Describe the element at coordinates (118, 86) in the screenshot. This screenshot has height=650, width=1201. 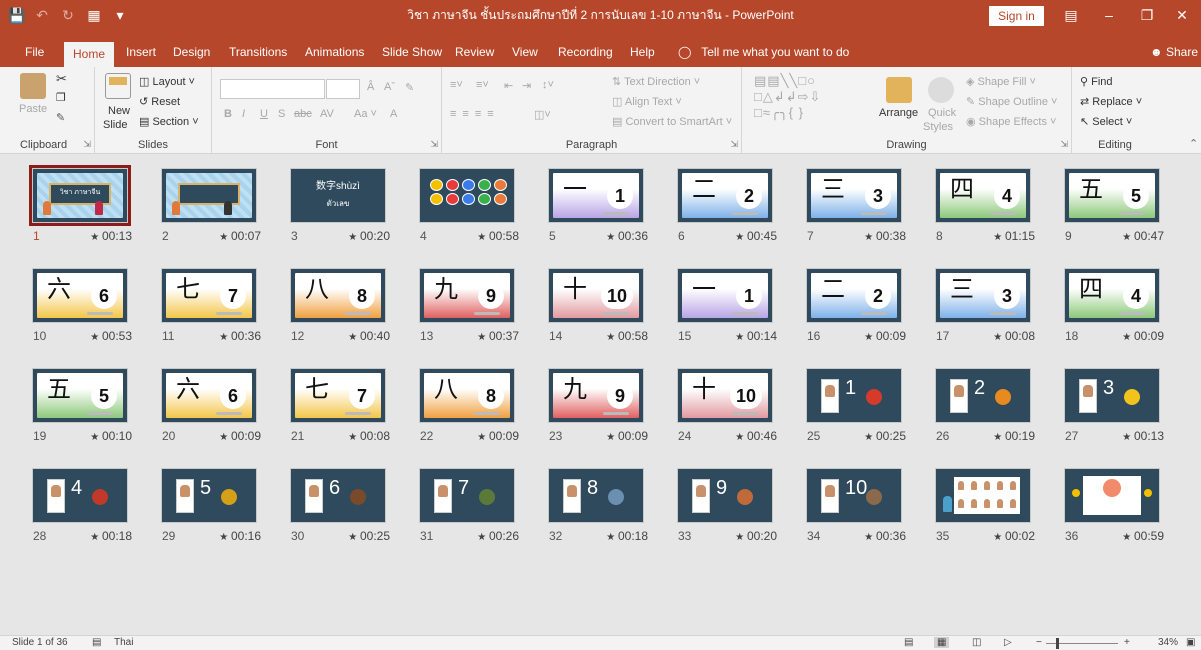
I see `new-slide-icon` at that location.